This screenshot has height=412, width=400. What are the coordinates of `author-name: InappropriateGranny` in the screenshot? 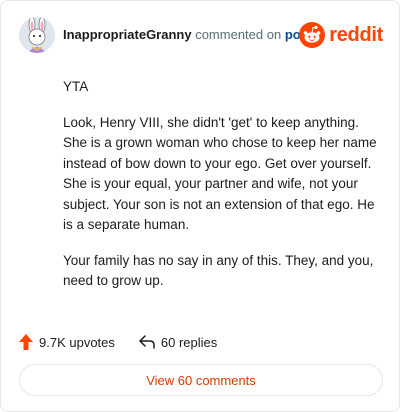 It's located at (127, 34).